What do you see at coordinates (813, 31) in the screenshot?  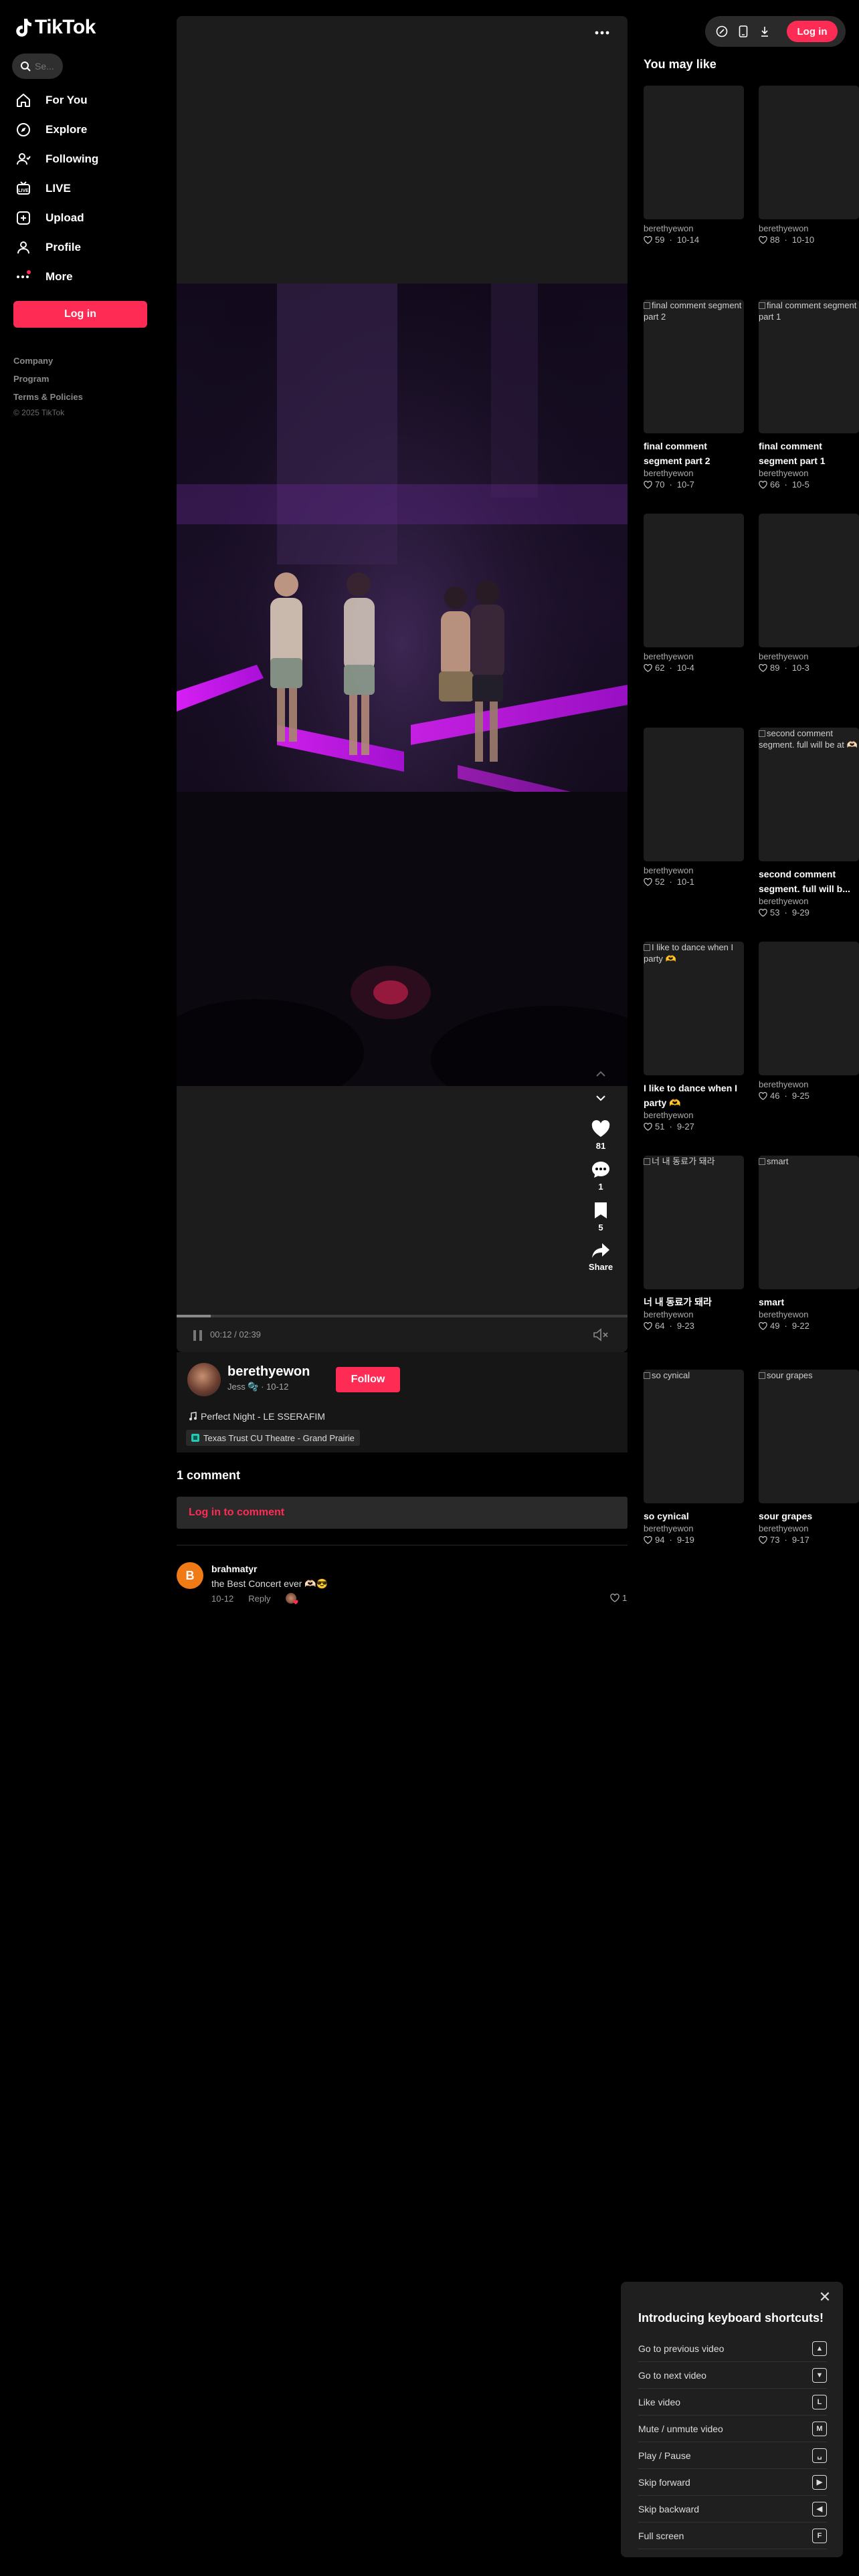 I see `header-login-button: Log in` at bounding box center [813, 31].